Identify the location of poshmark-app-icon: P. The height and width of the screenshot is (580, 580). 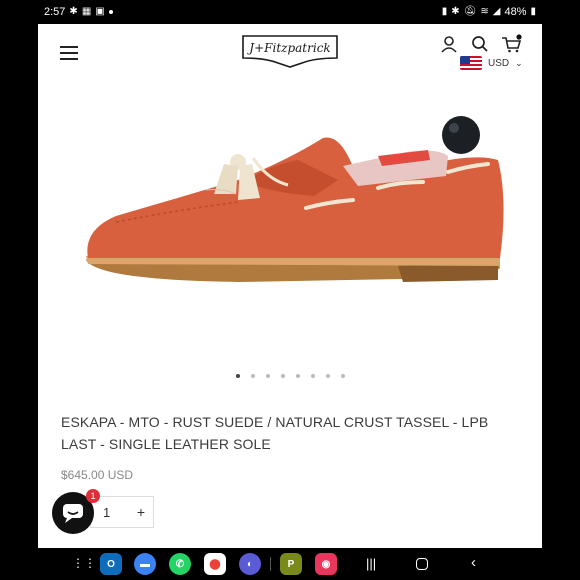
(291, 564).